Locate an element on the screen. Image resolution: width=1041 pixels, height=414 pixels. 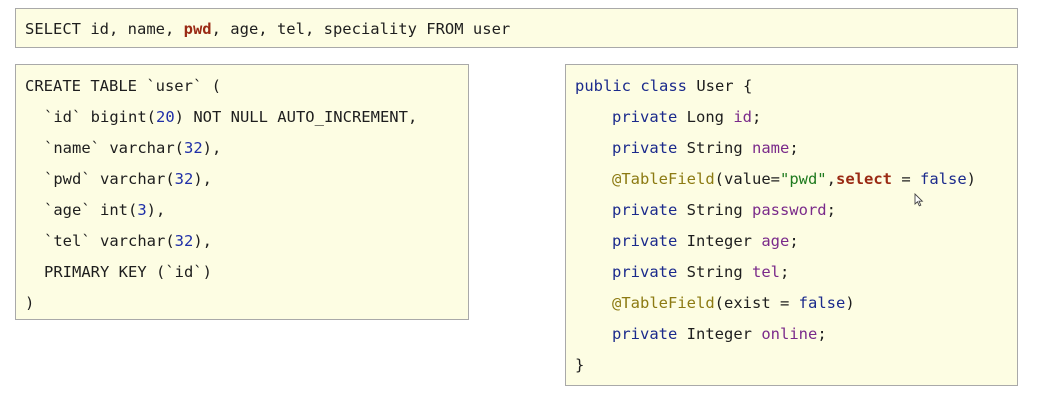
ddl-text: `age` int( is located at coordinates (91, 210).